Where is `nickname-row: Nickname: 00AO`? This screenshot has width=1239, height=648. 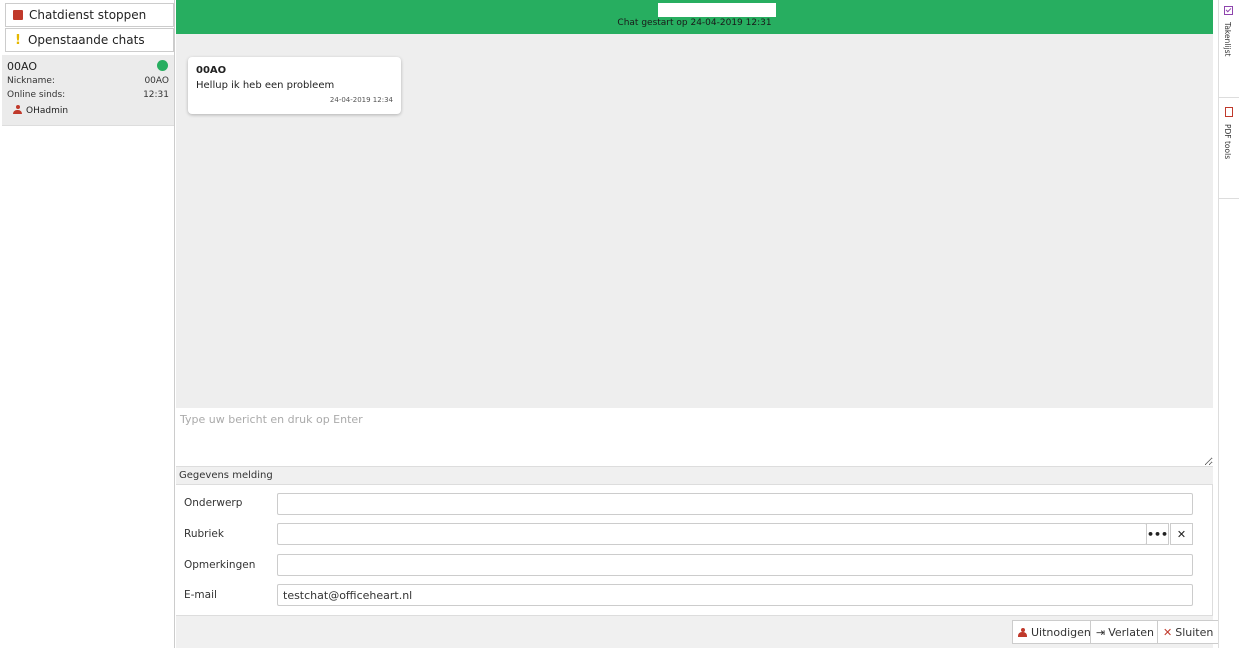
nickname-row: Nickname: 00AO is located at coordinates (88, 81).